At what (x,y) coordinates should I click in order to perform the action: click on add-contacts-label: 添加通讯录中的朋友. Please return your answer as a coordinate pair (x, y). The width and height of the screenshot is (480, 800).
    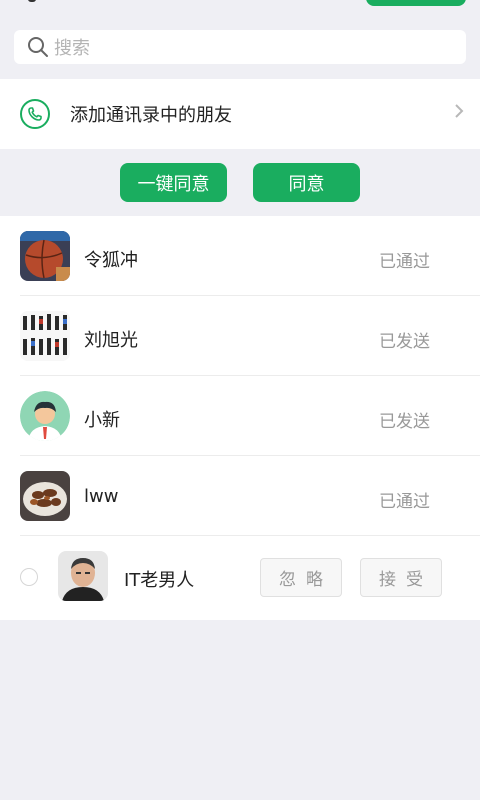
    Looking at the image, I should click on (151, 115).